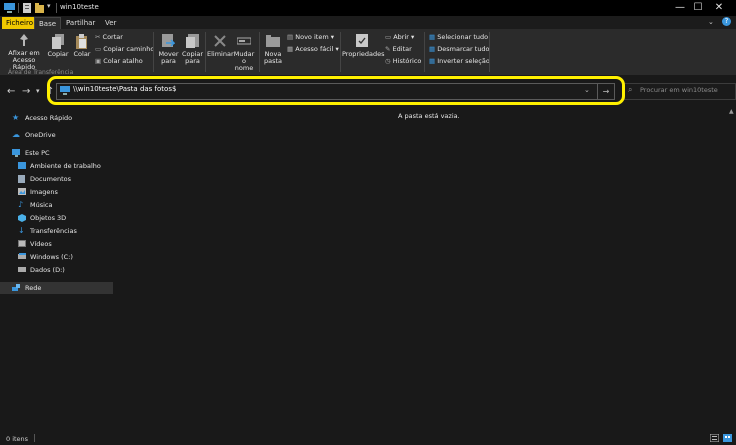  What do you see at coordinates (48, 218) in the screenshot?
I see `nav-label: Objetos 3D` at bounding box center [48, 218].